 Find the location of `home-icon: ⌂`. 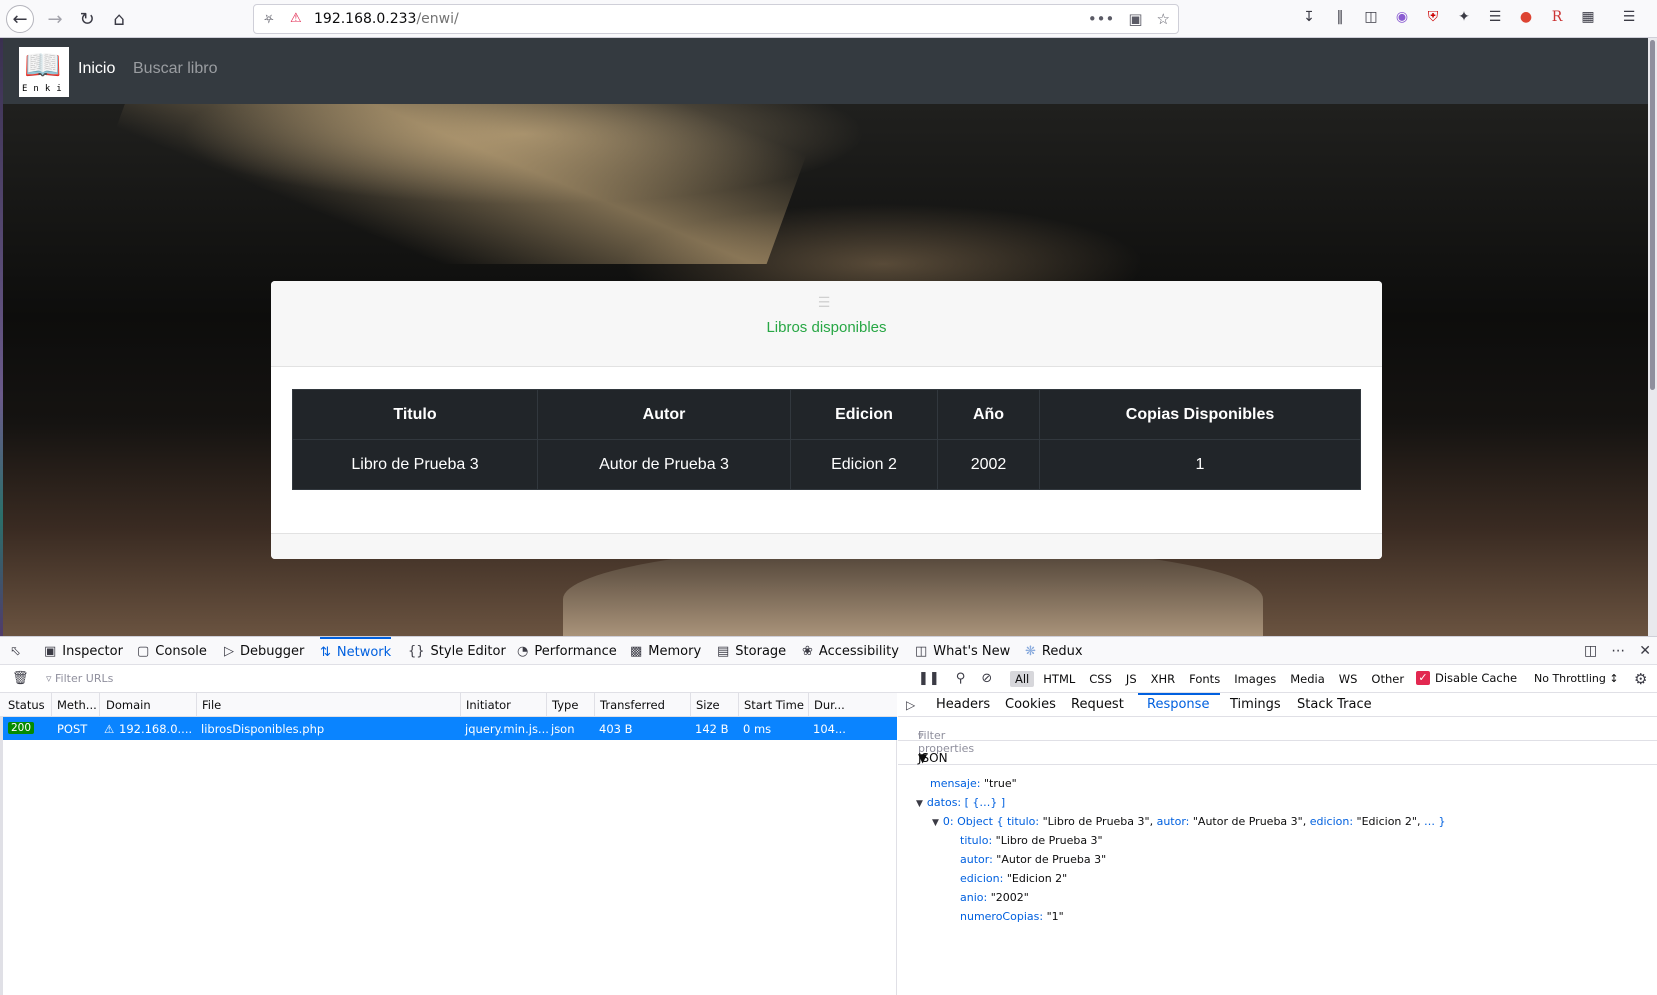

home-icon: ⌂ is located at coordinates (119, 19).